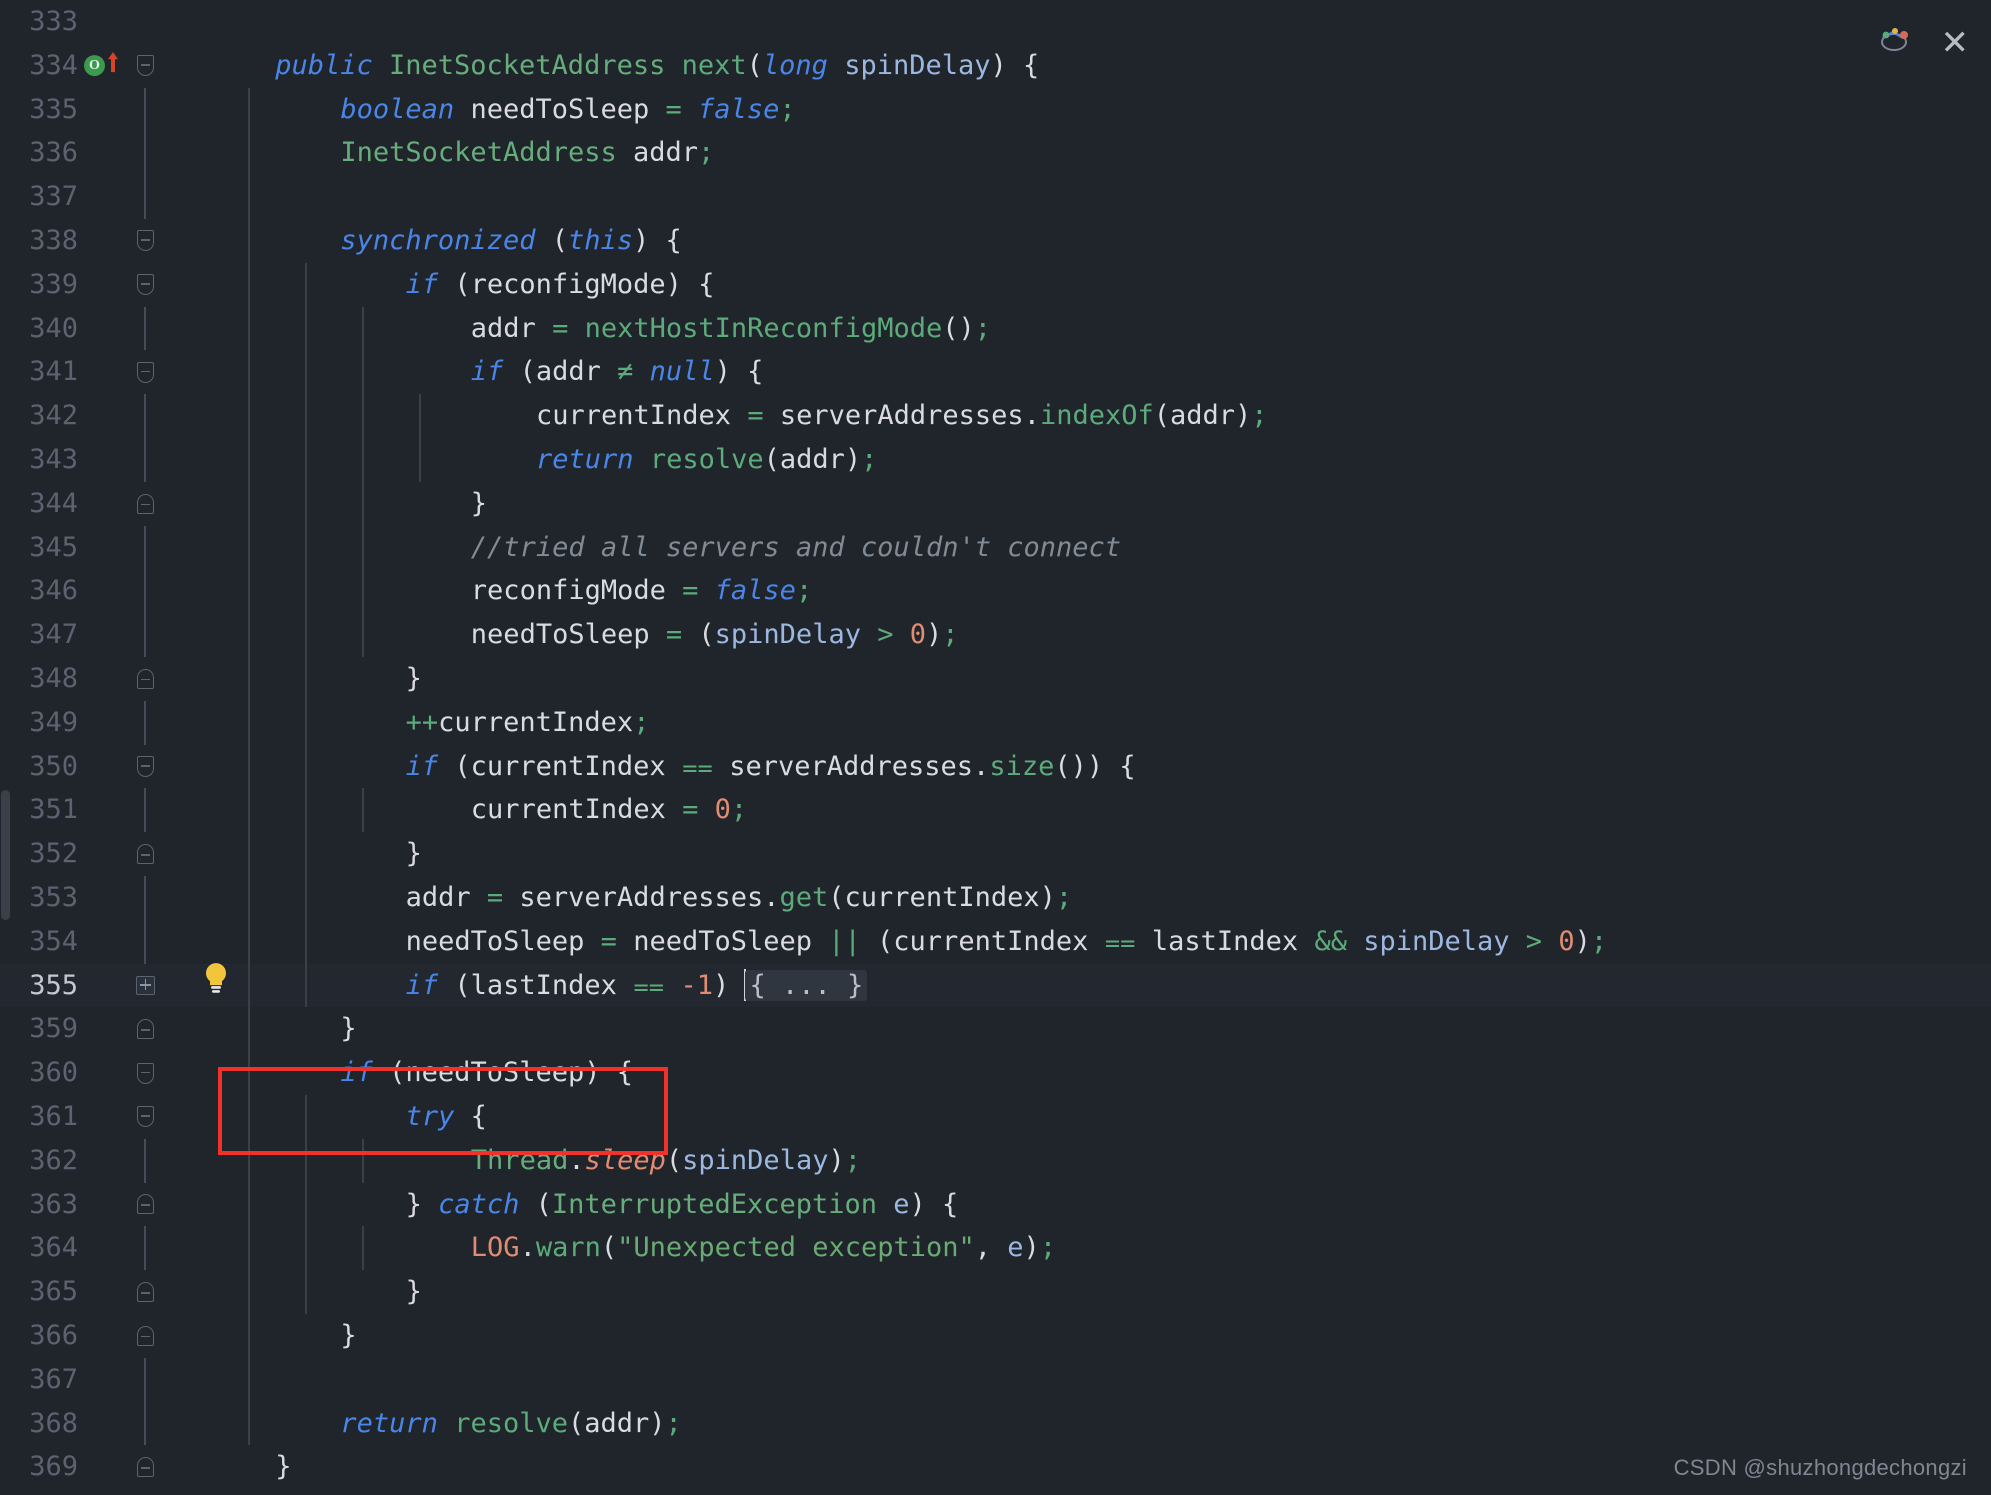  I want to click on line-gutter: 341, so click(99, 372).